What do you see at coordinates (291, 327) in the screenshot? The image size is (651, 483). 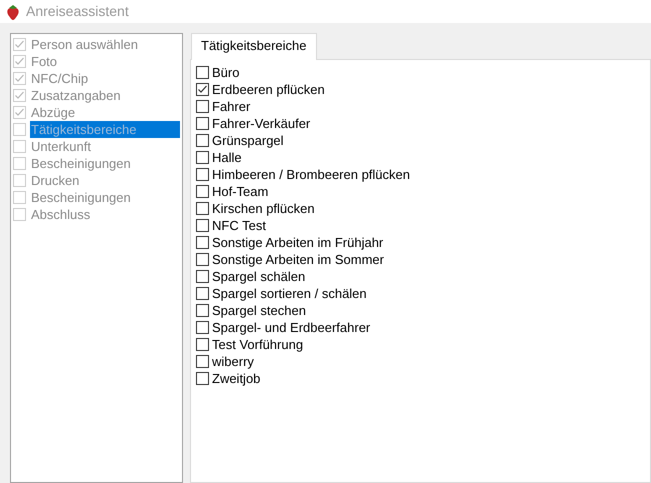 I see `activity-label: Spargel- und Erdbeerfahrer` at bounding box center [291, 327].